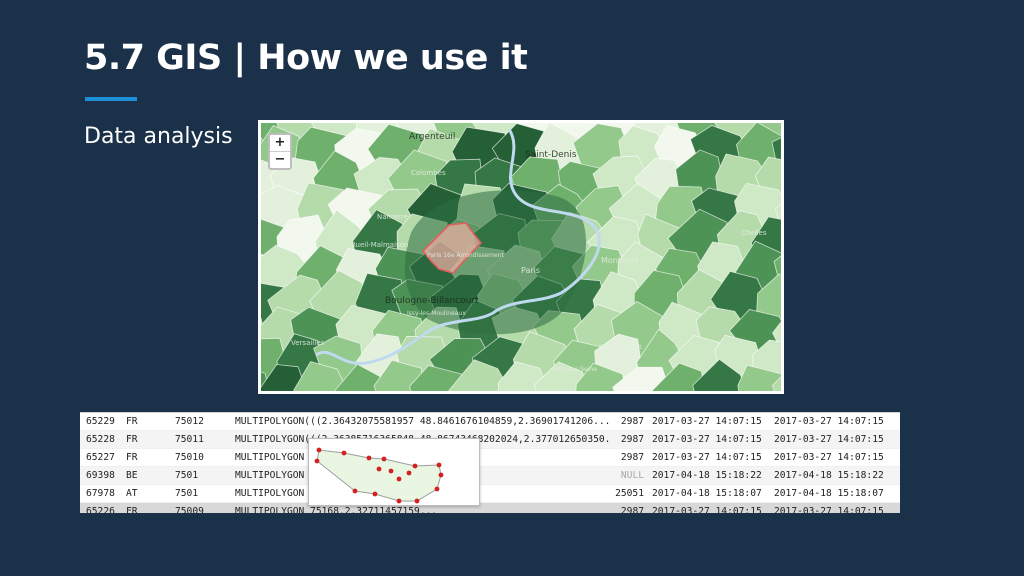 This screenshot has height=576, width=1024. I want to click on cell-count: 25051, so click(629, 493).